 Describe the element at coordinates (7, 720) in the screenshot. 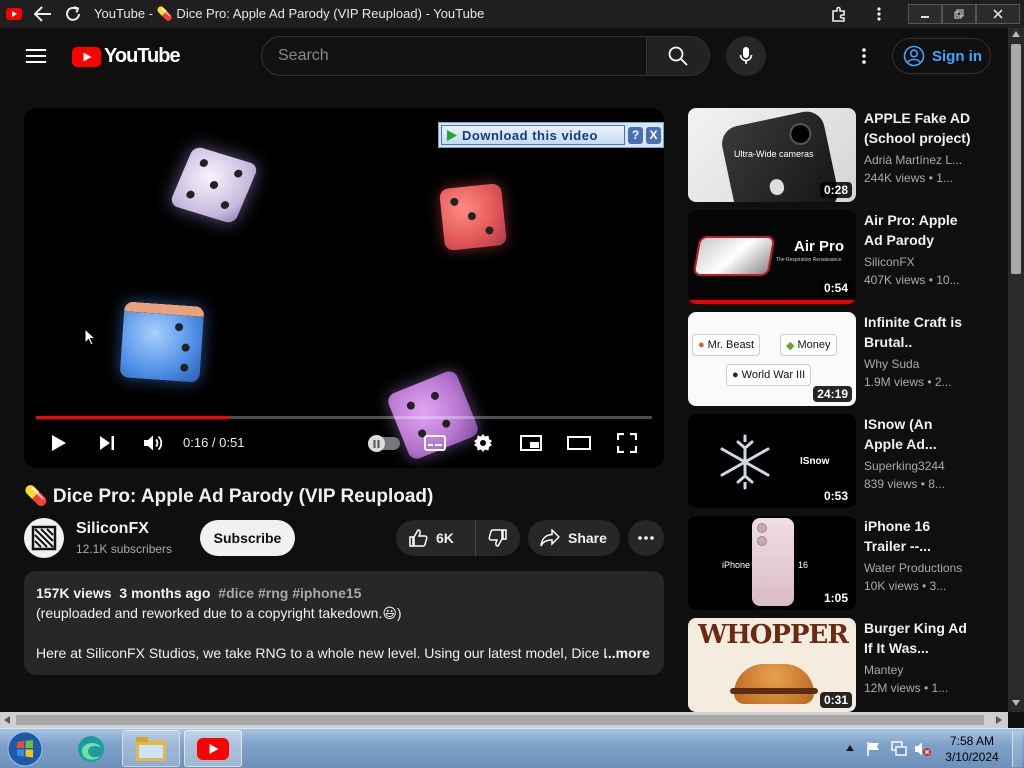

I see `scroll-left-icon` at that location.